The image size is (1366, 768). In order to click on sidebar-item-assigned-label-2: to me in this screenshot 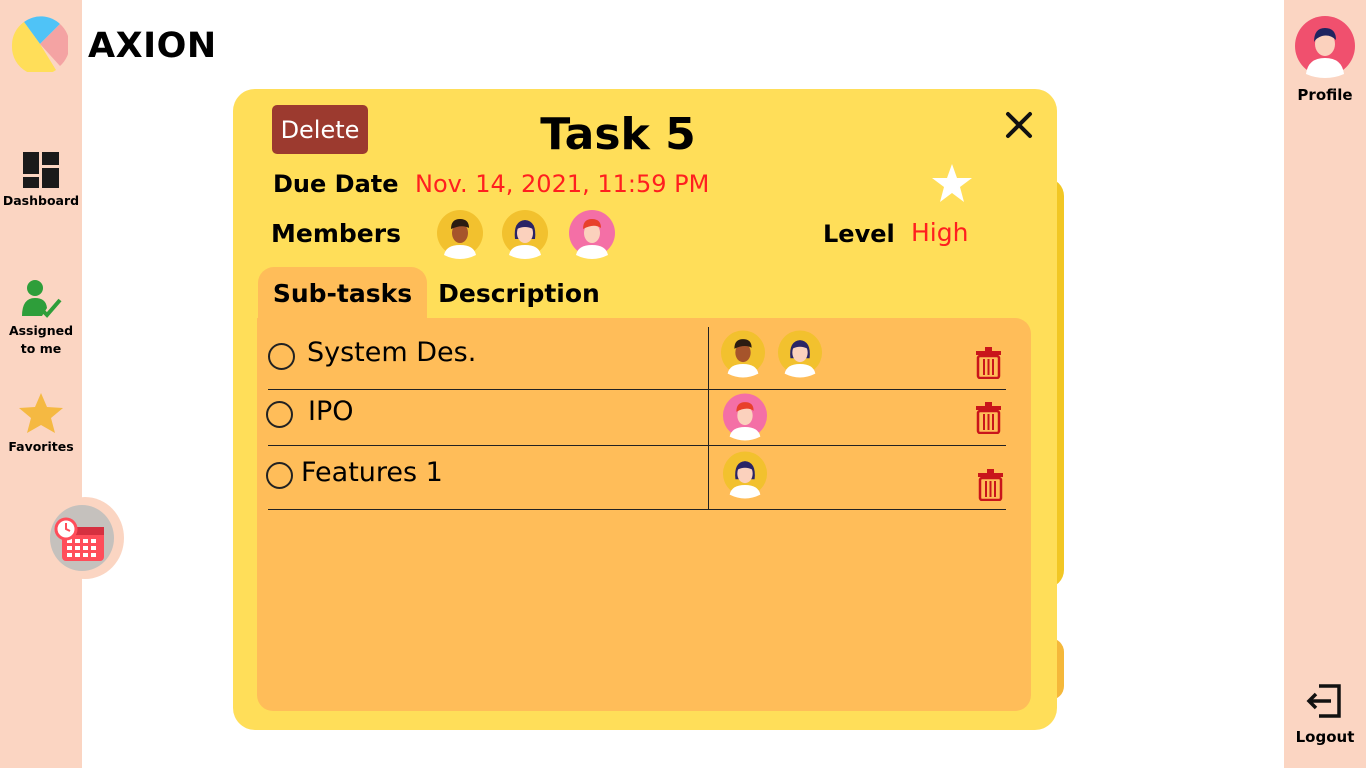, I will do `click(41, 348)`.